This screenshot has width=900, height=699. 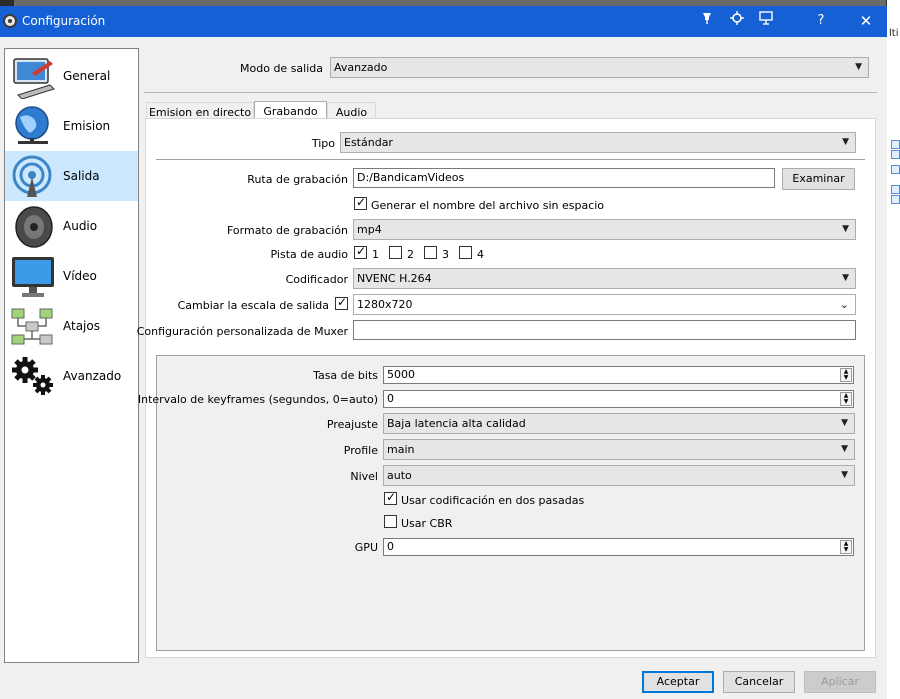 I want to click on title-bar: Configuración ? ✕, so click(x=443, y=21).